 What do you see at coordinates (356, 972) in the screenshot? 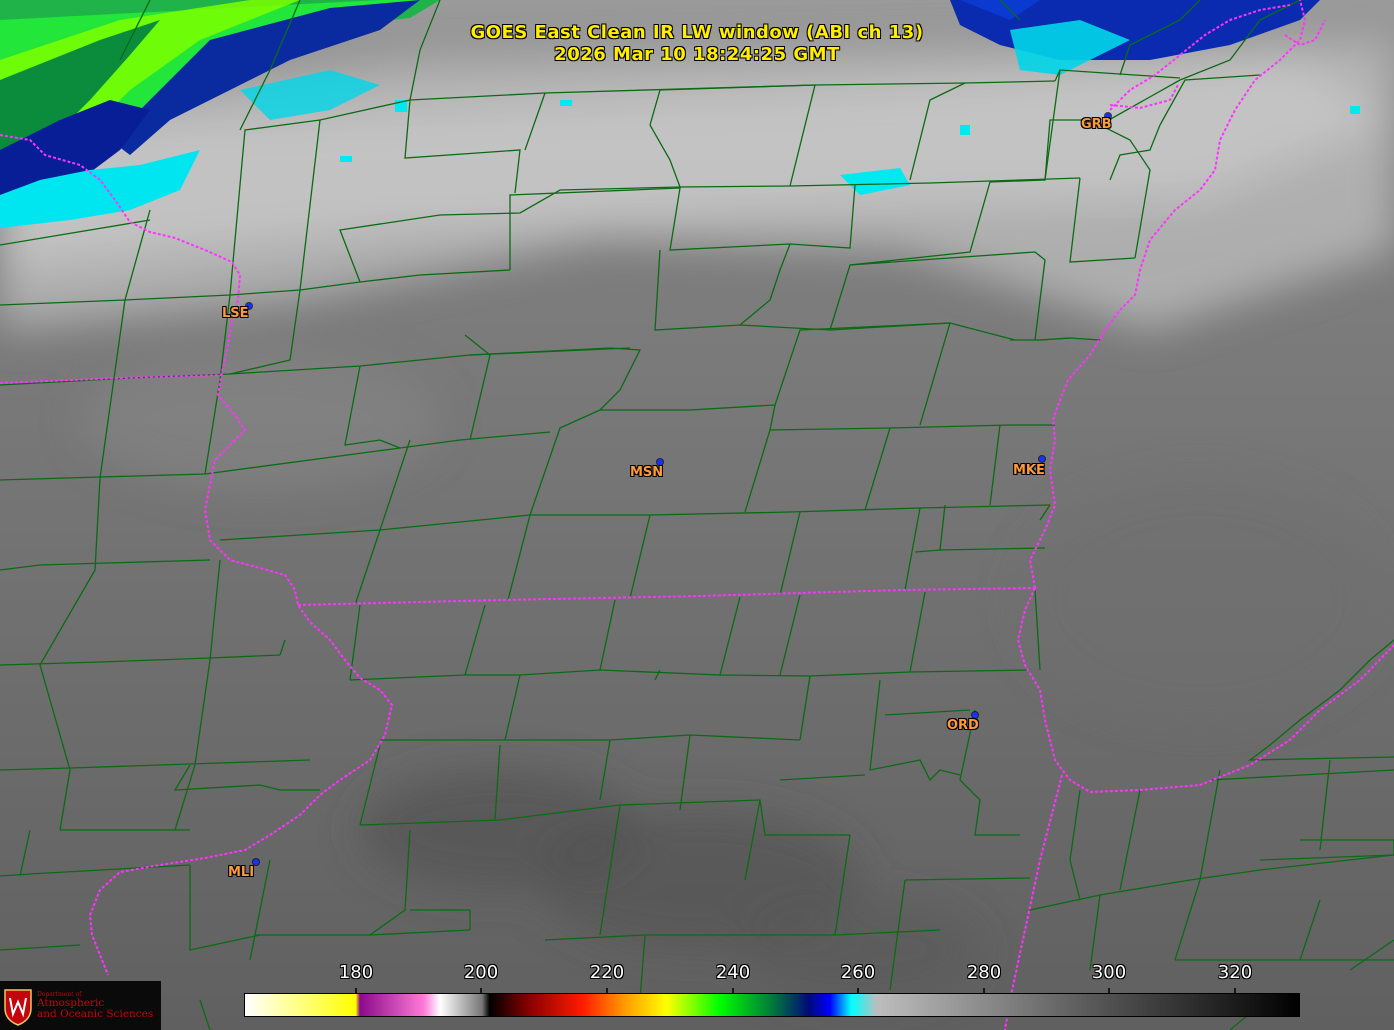
I see `colorbar-tick-label: 180` at bounding box center [356, 972].